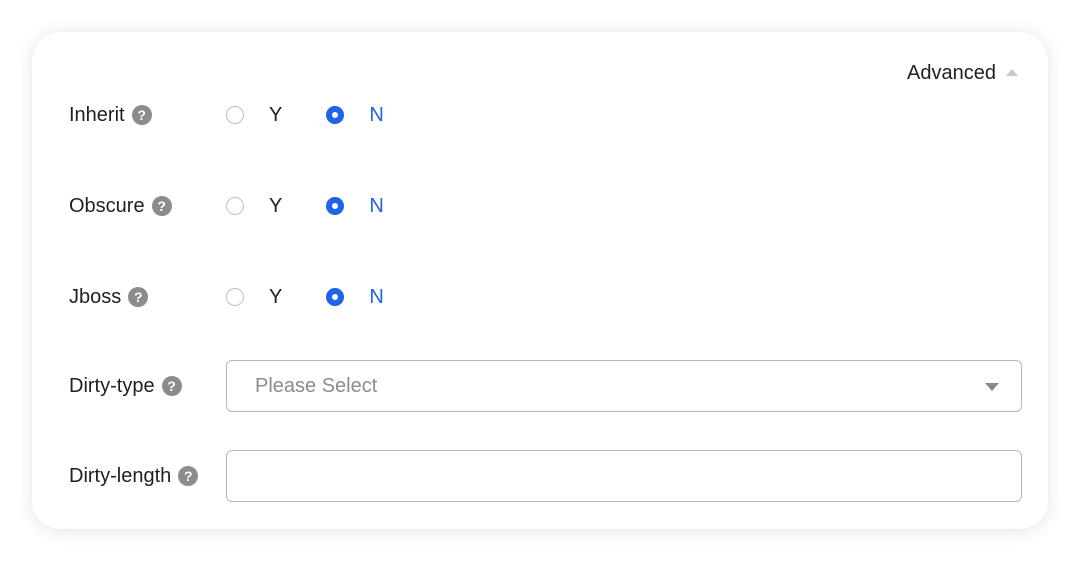 The height and width of the screenshot is (561, 1080). Describe the element at coordinates (120, 475) in the screenshot. I see `dirty-length-label: Dirty-length` at that location.